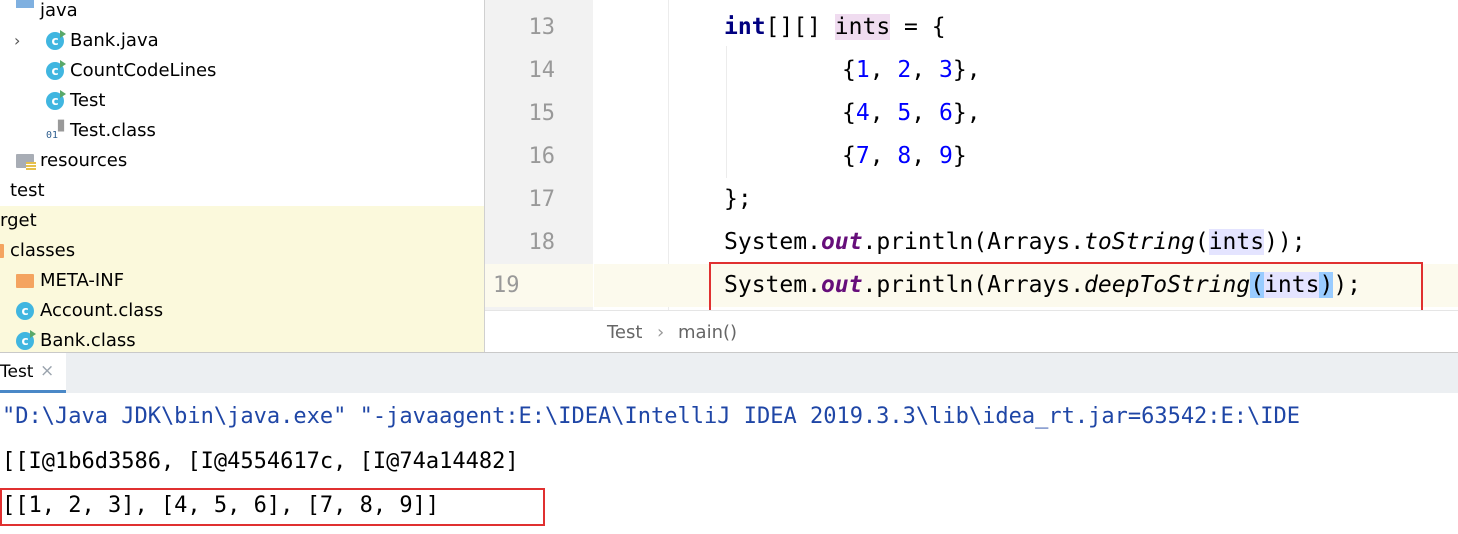 The image size is (1458, 534). I want to click on project-tree-item: classes, so click(242, 251).